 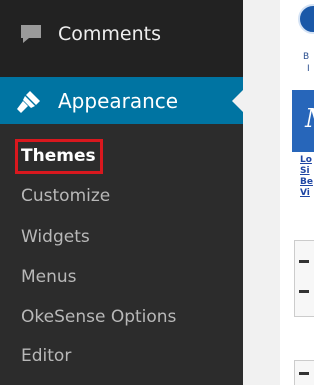 What do you see at coordinates (46, 356) in the screenshot?
I see `submenu-item-editor: Editor` at bounding box center [46, 356].